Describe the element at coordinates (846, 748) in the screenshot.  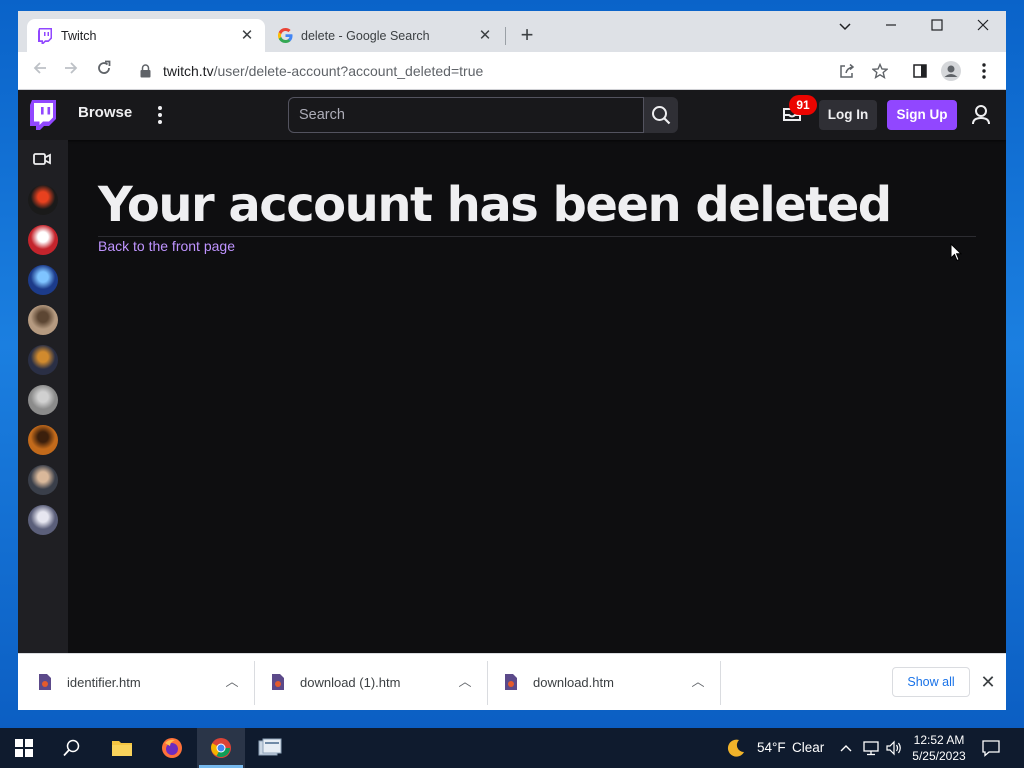
I see `chevron-up-icon` at that location.